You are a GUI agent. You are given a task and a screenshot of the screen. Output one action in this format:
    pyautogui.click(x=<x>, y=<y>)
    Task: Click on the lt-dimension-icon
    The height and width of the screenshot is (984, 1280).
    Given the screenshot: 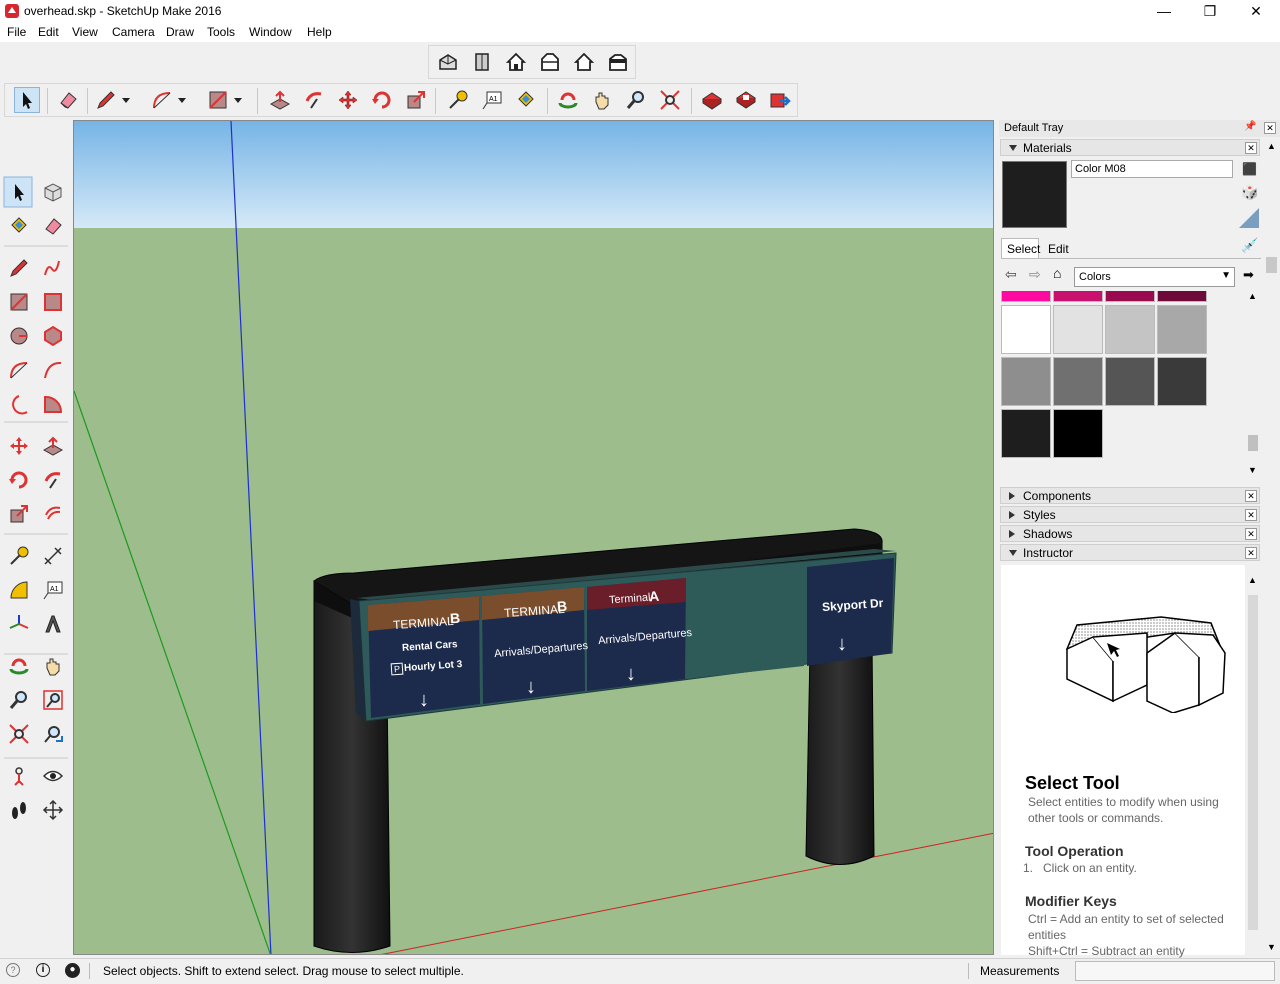 What is the action you would take?
    pyautogui.click(x=53, y=556)
    